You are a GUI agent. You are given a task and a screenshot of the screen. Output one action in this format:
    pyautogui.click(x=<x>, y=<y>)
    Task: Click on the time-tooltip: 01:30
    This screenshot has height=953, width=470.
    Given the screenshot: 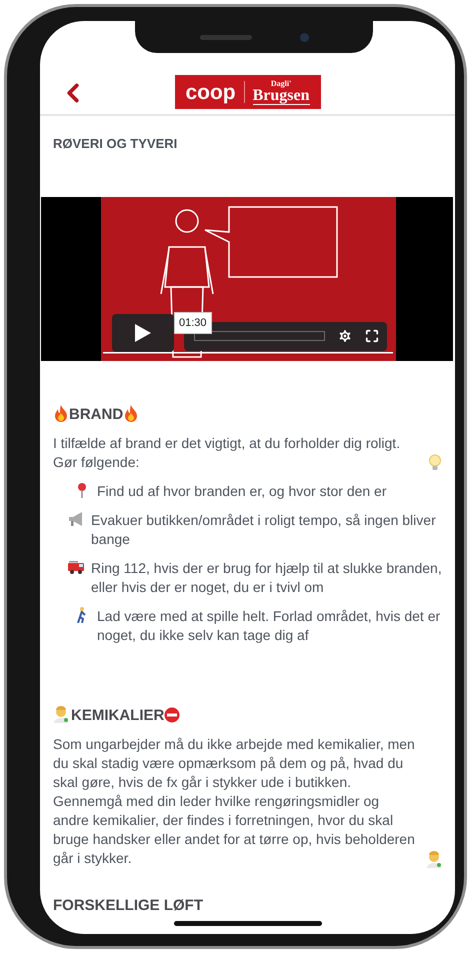 What is the action you would take?
    pyautogui.click(x=193, y=323)
    